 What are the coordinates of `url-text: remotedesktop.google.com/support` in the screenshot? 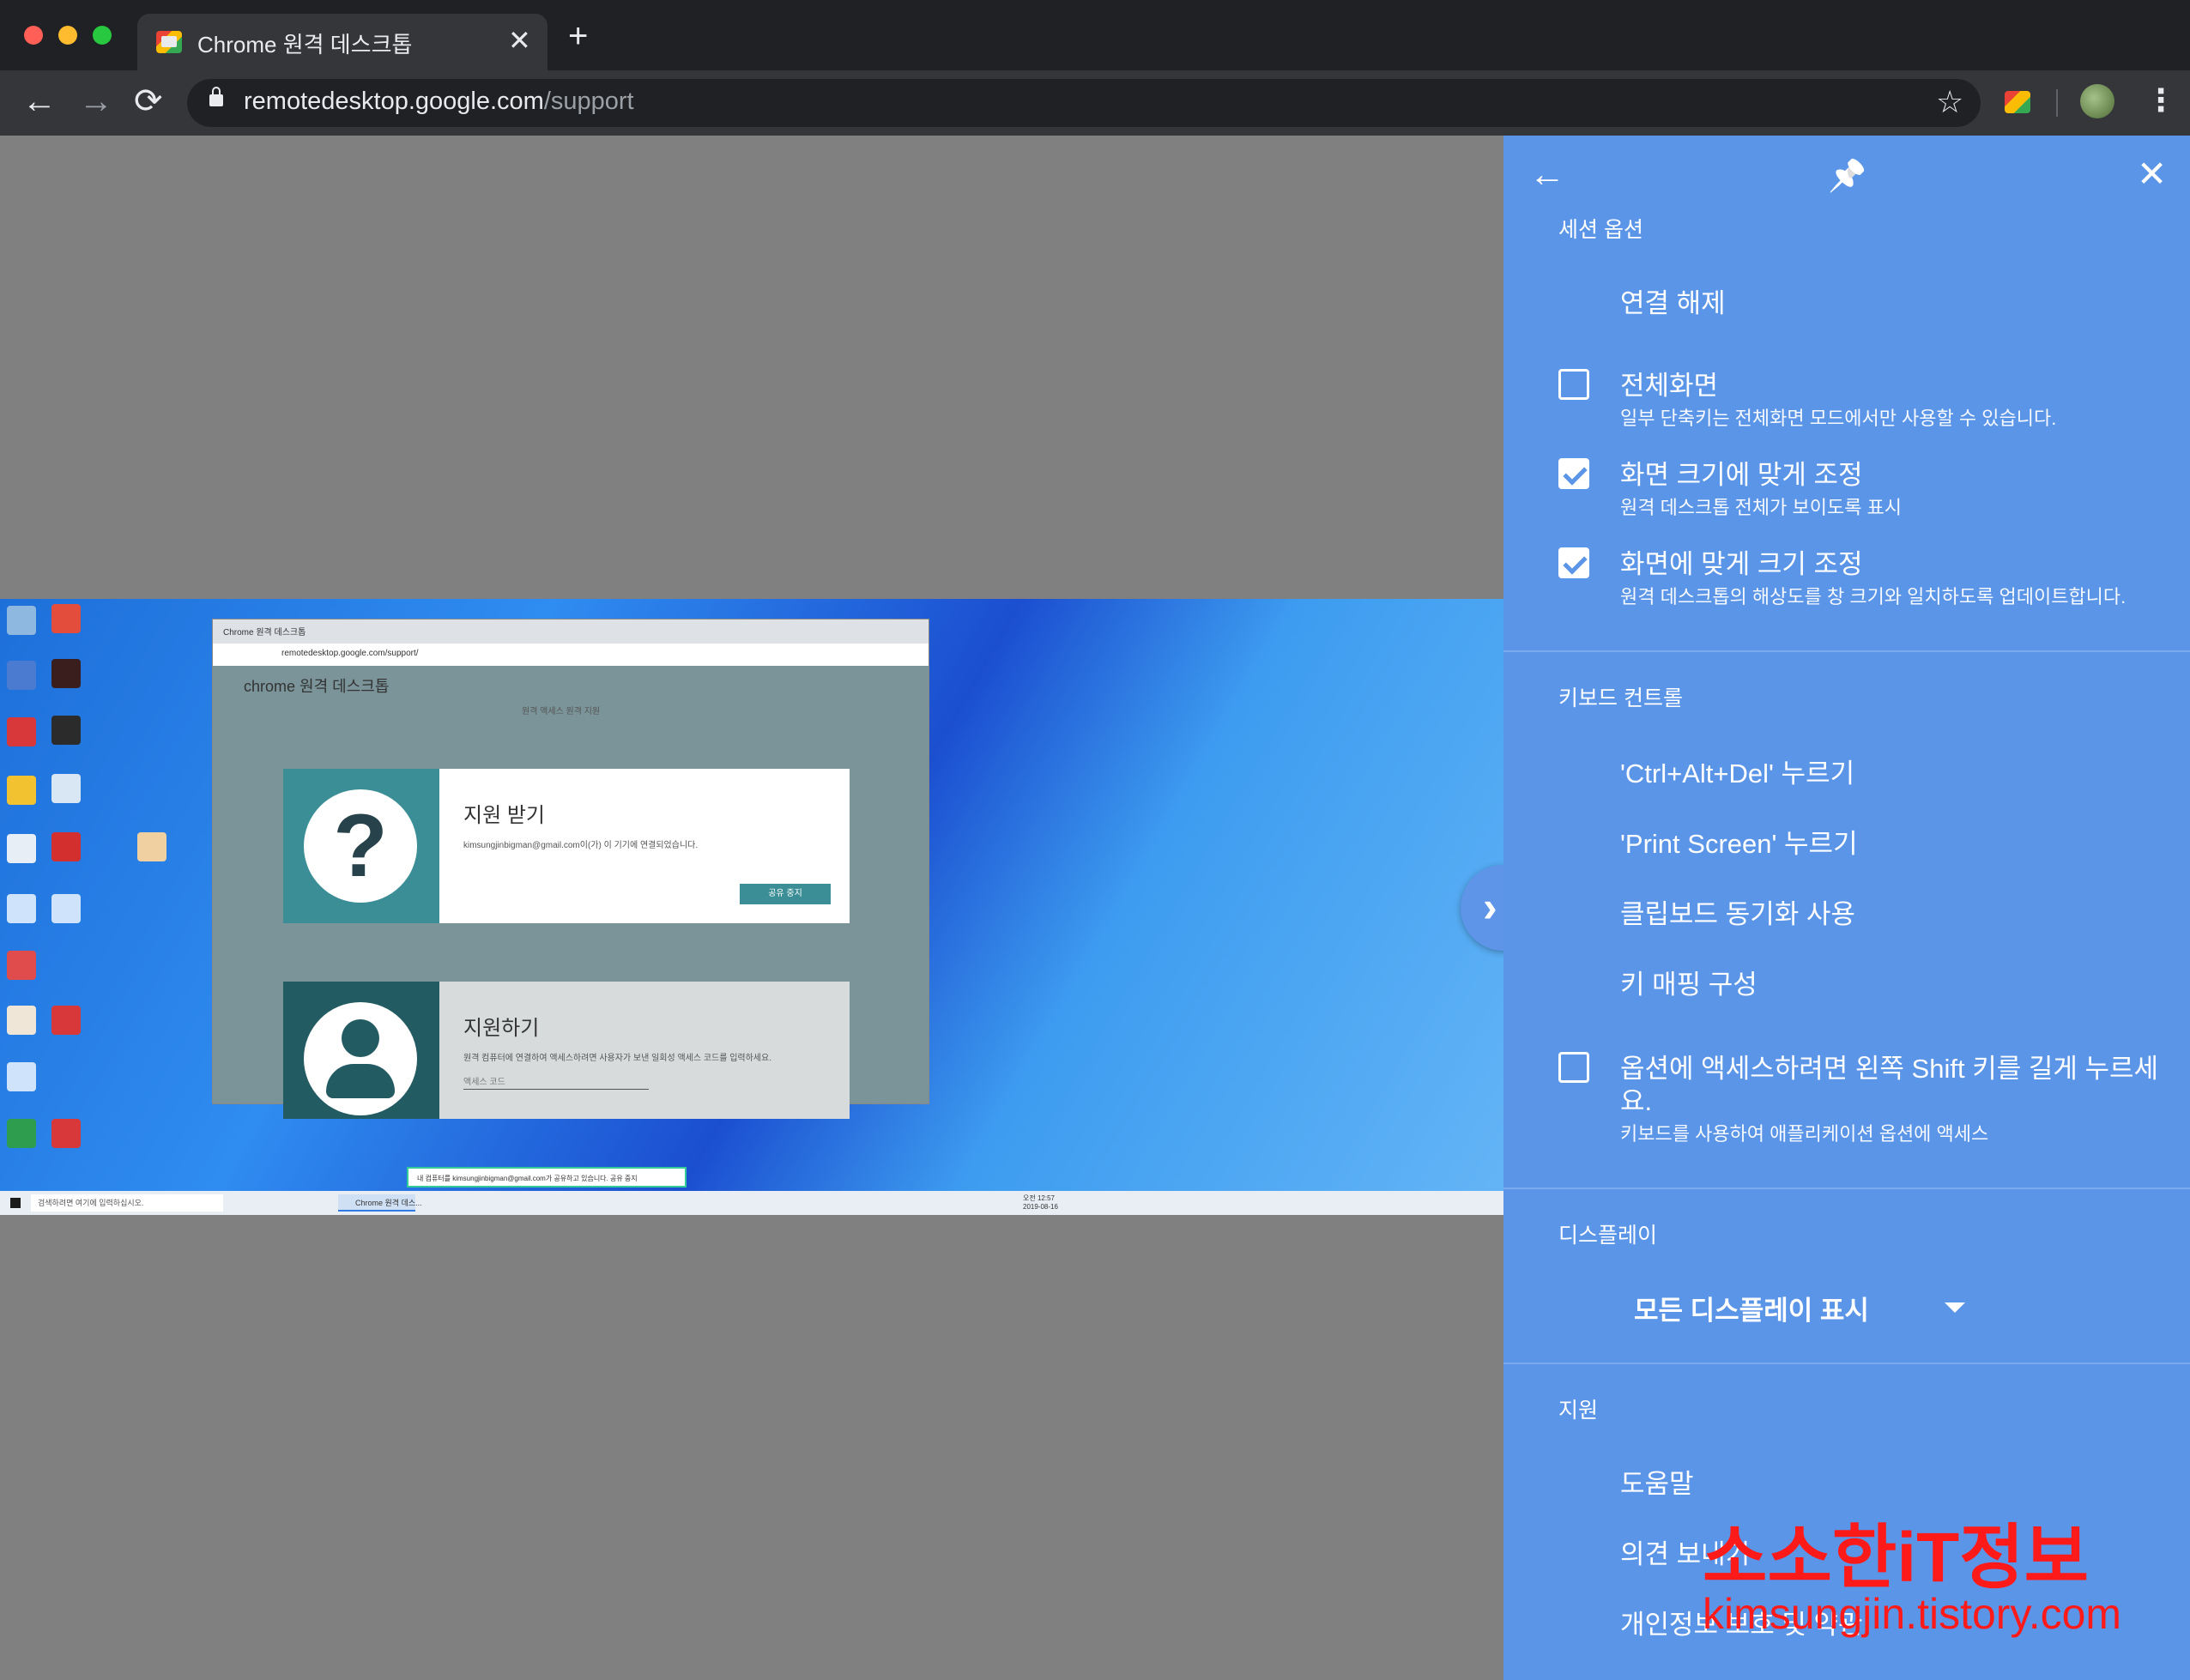 It's located at (439, 102).